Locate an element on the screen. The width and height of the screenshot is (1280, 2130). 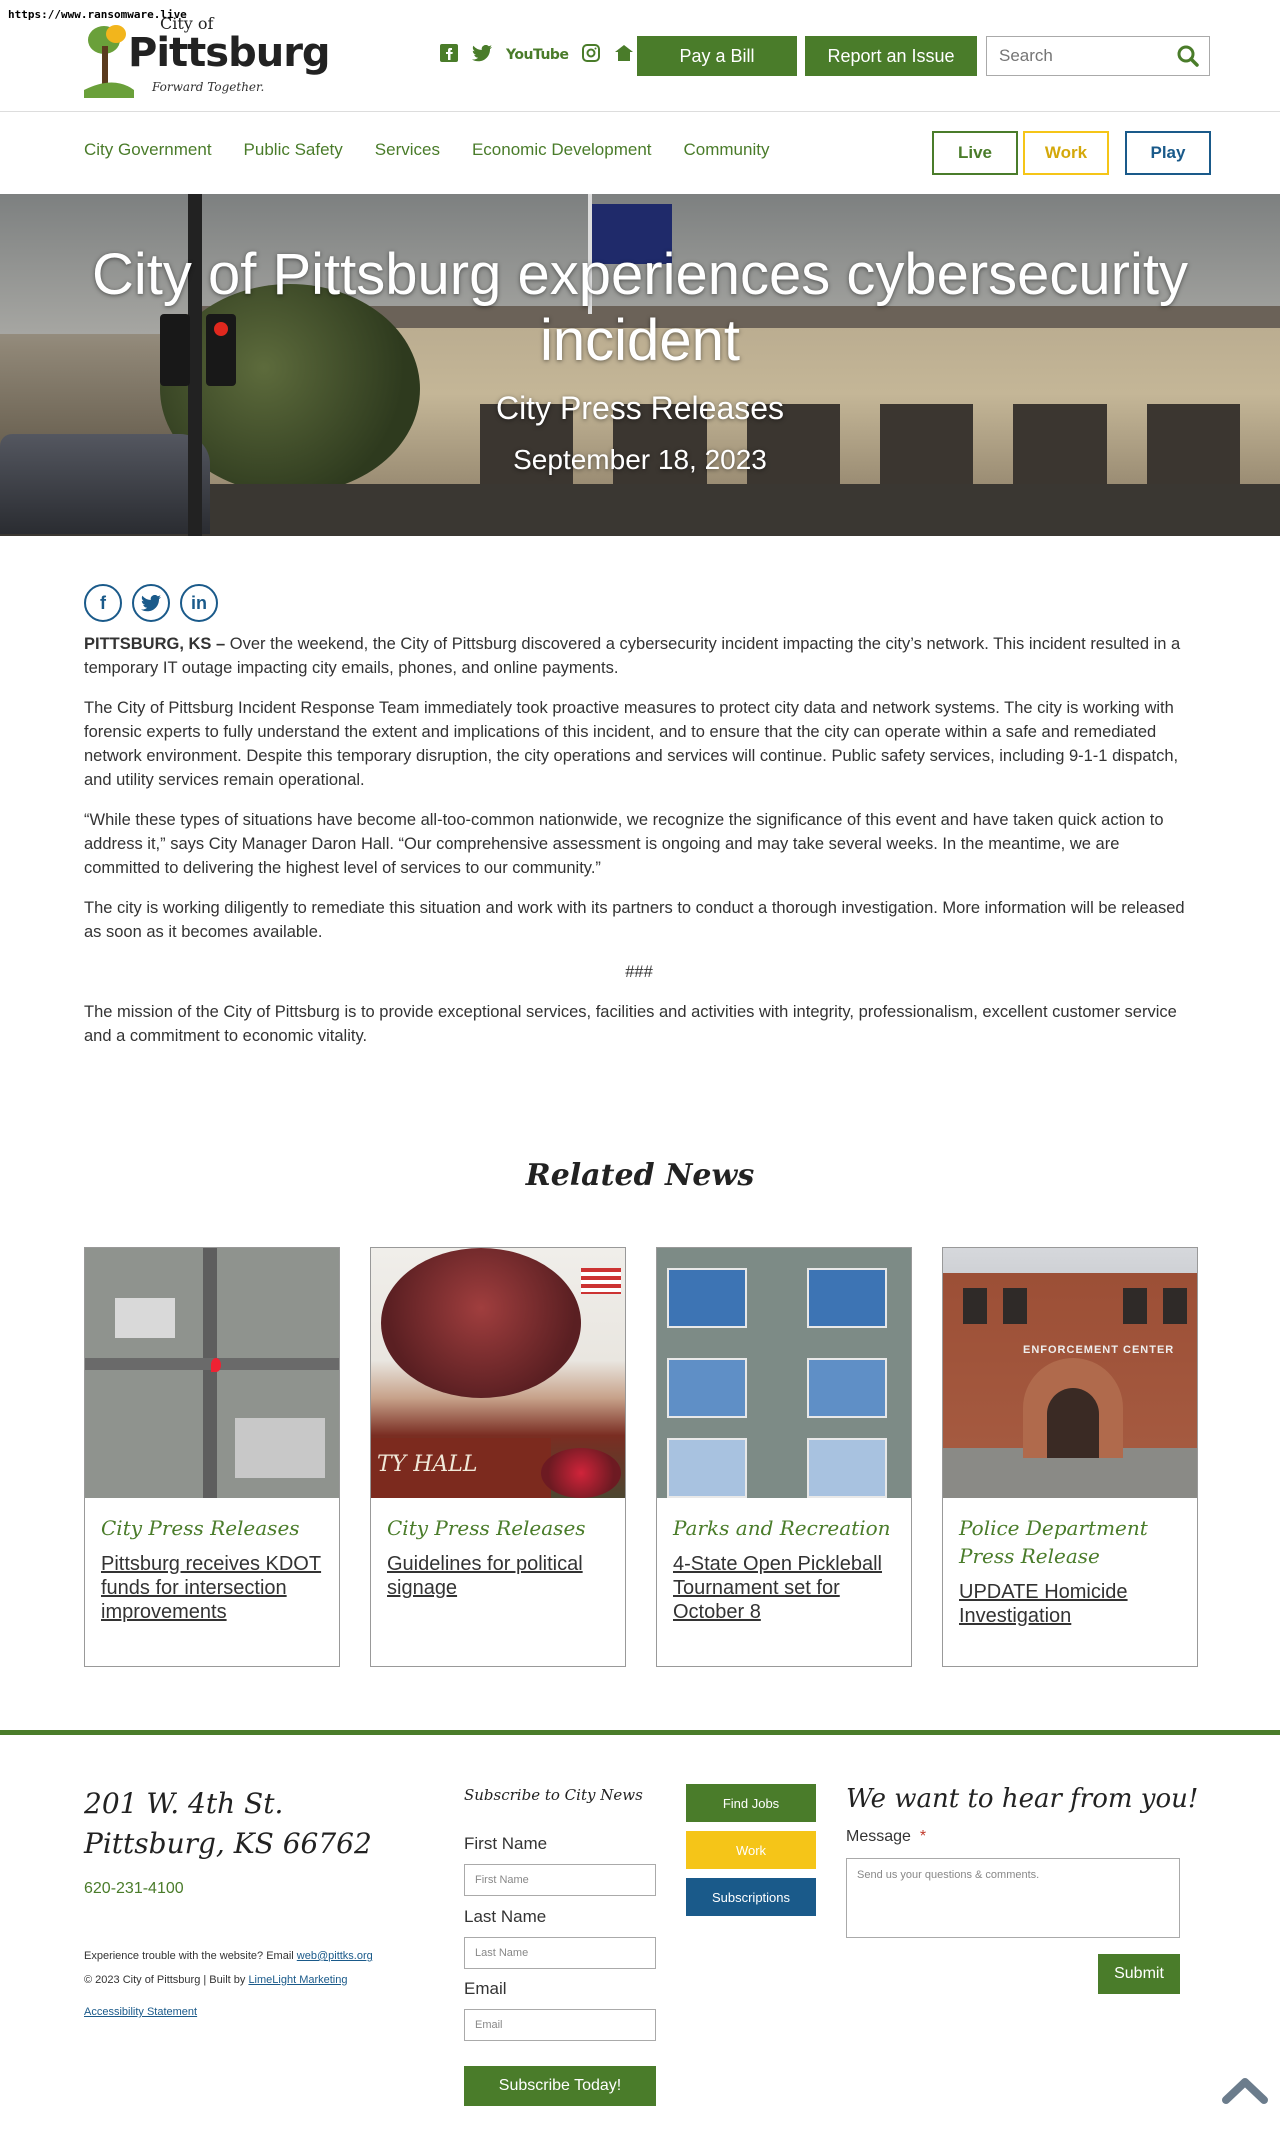
news-card-image: ENFORCEMENT CENTER is located at coordinates (1070, 1373).